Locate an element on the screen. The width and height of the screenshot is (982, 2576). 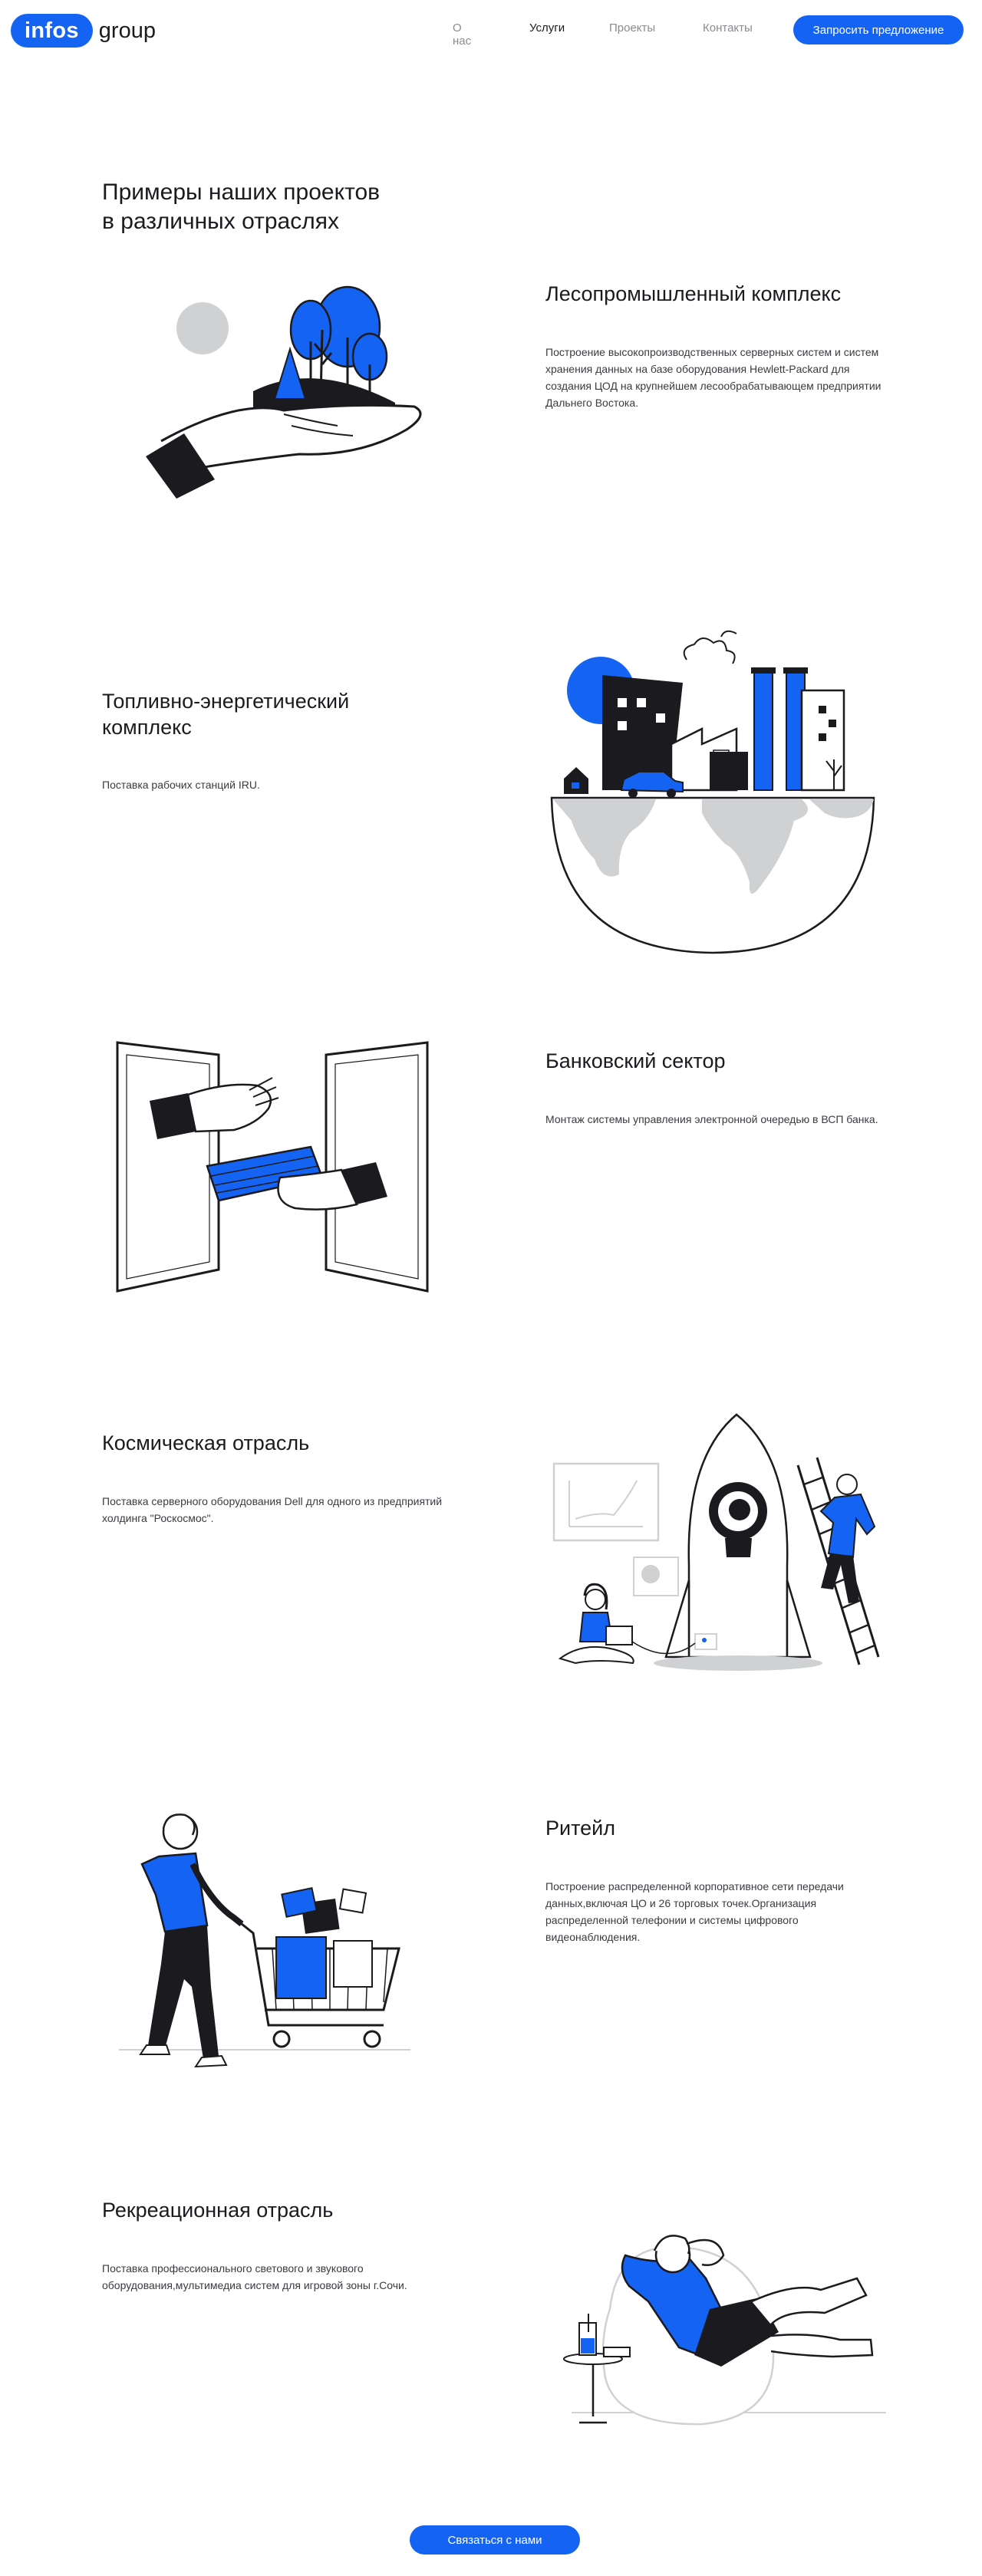
request-offer-button: Запросить предложение is located at coordinates (878, 29).